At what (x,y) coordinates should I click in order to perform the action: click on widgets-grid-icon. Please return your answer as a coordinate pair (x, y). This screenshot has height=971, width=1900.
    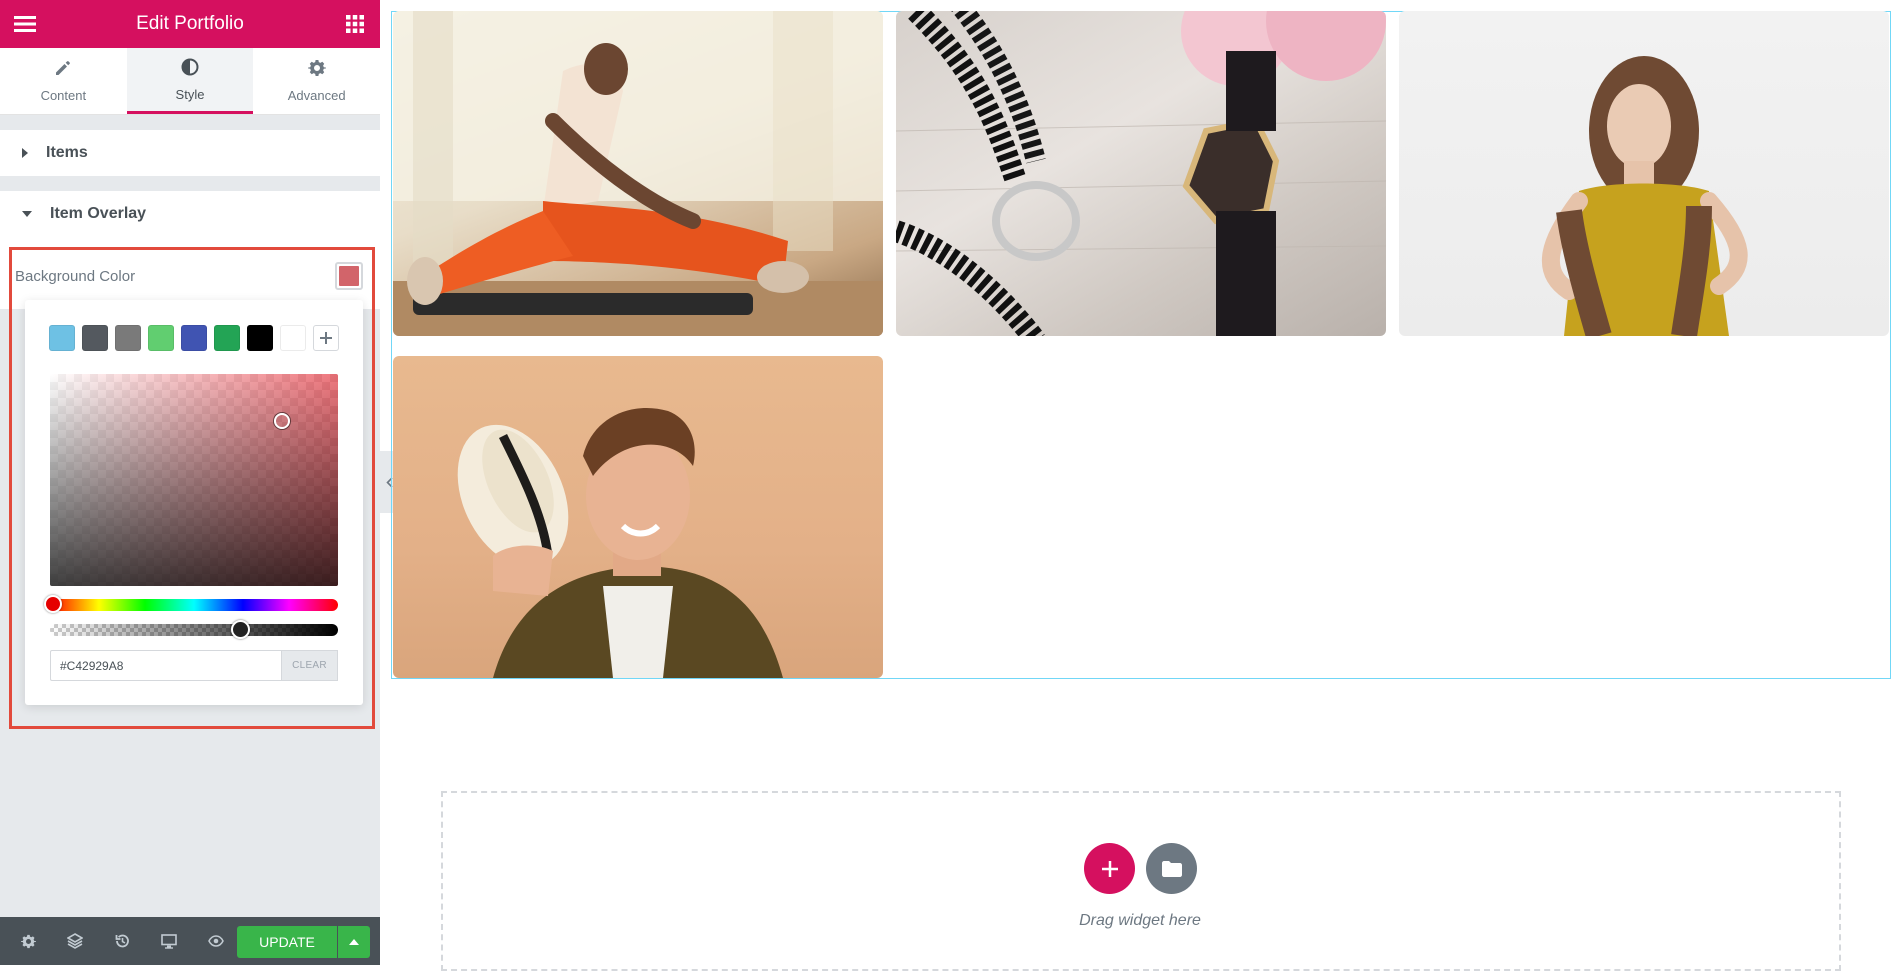
    Looking at the image, I should click on (355, 24).